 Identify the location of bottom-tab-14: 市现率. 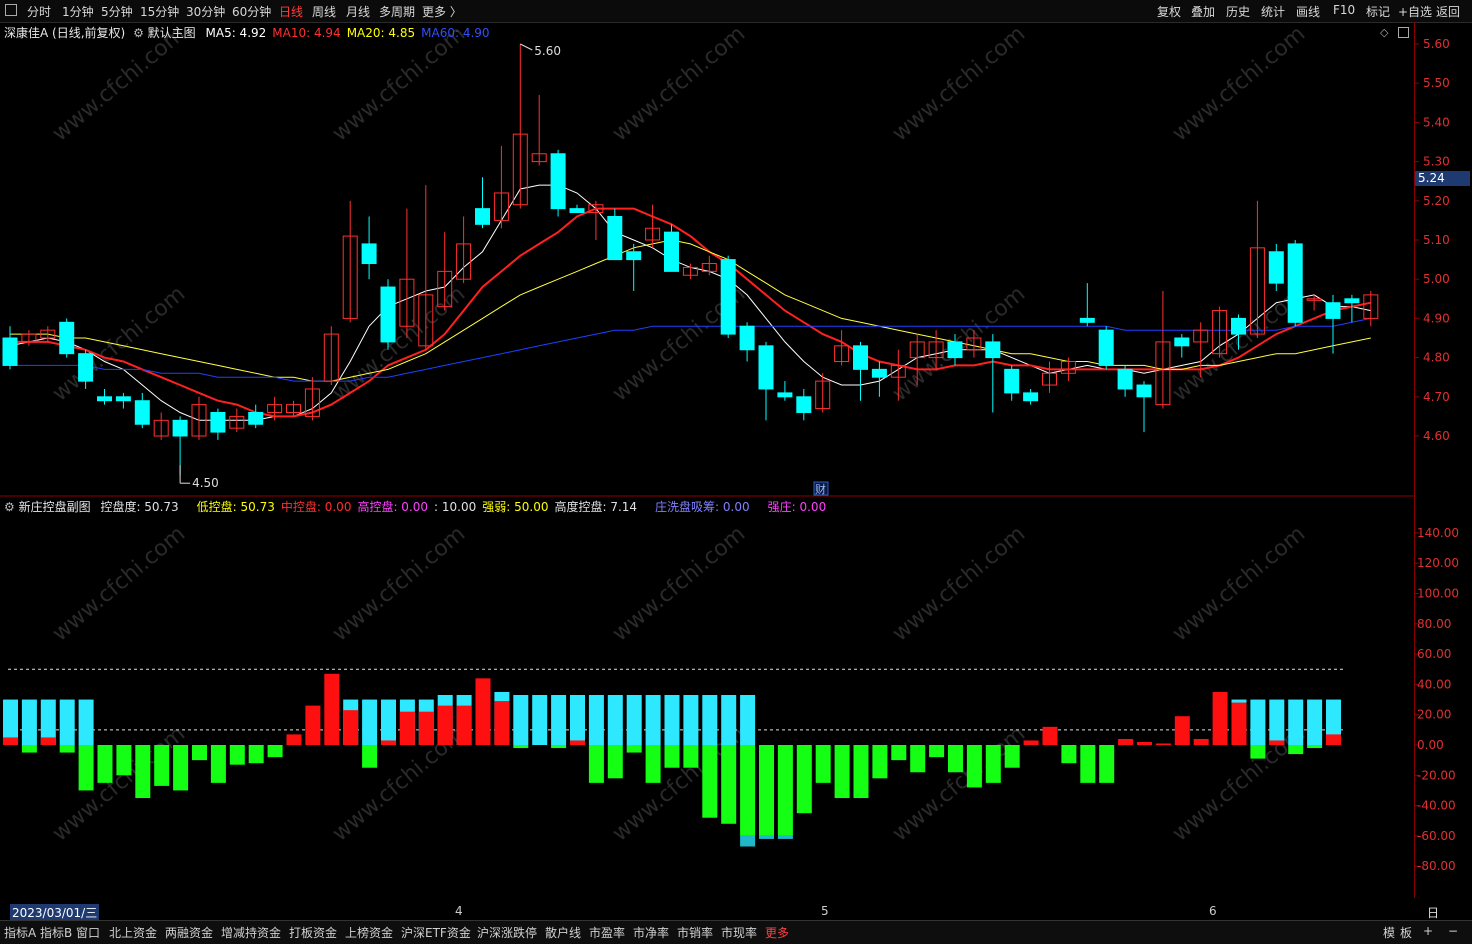
(739, 932).